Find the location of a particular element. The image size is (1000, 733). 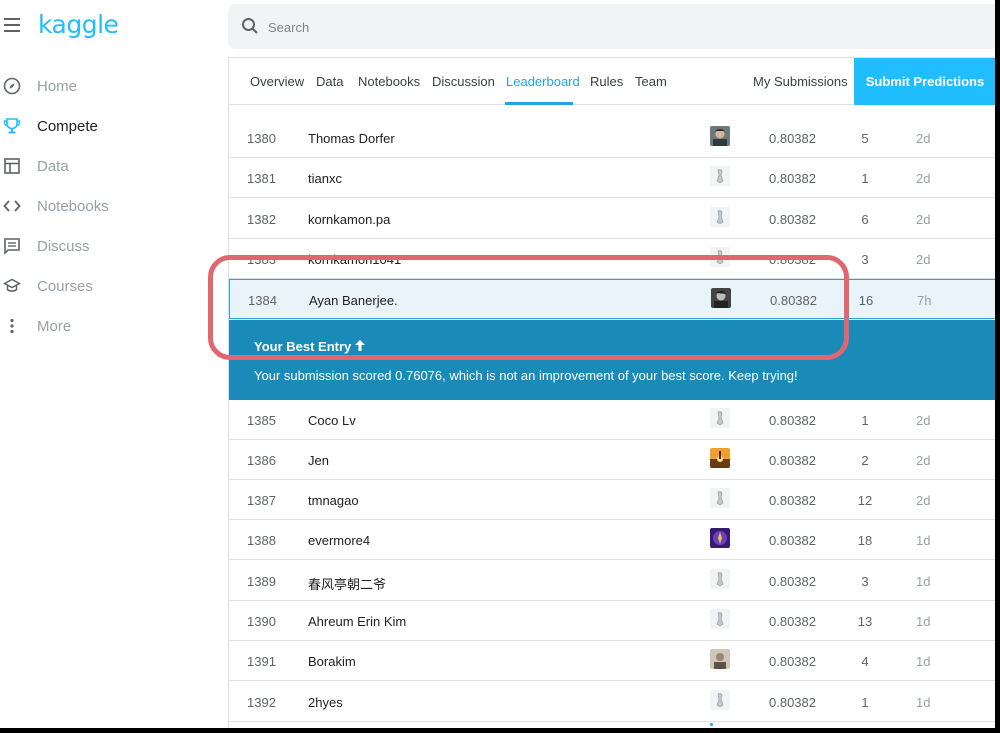

comment-icon is located at coordinates (12, 246).